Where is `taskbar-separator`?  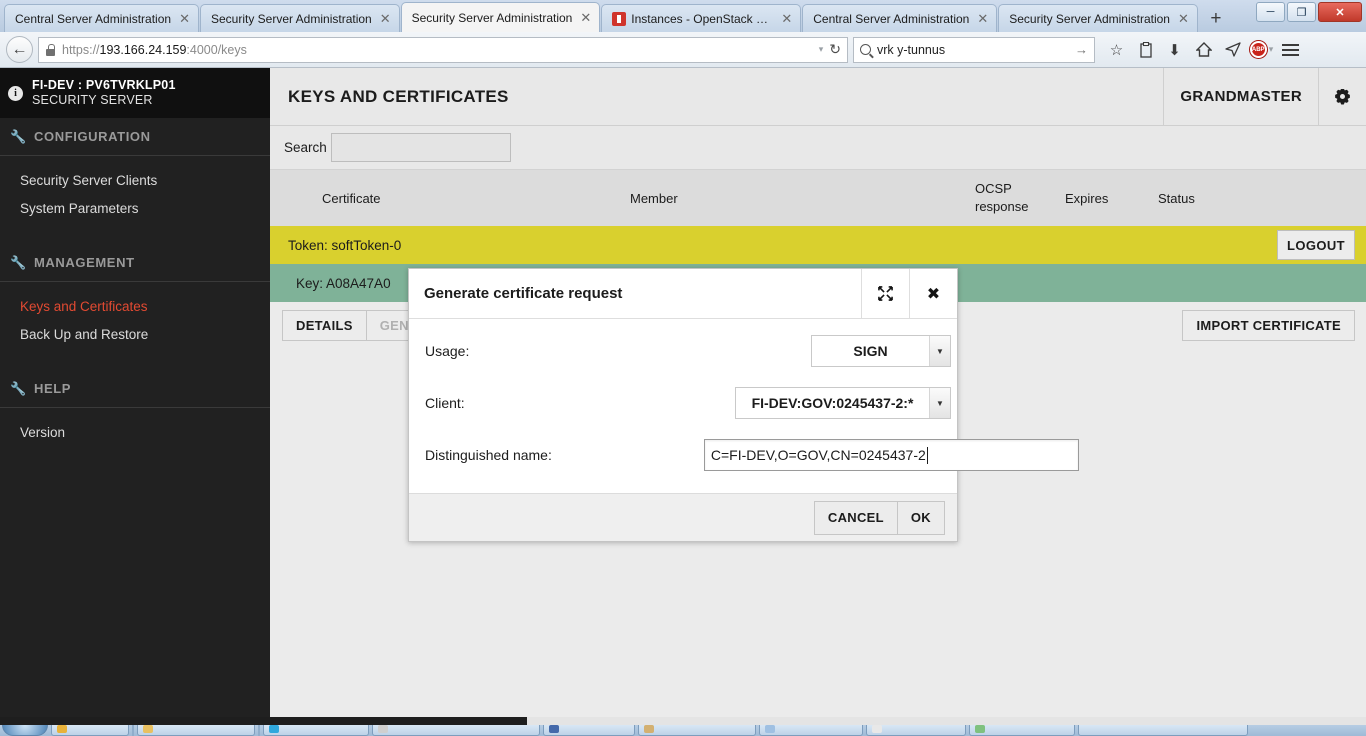 taskbar-separator is located at coordinates (259, 730).